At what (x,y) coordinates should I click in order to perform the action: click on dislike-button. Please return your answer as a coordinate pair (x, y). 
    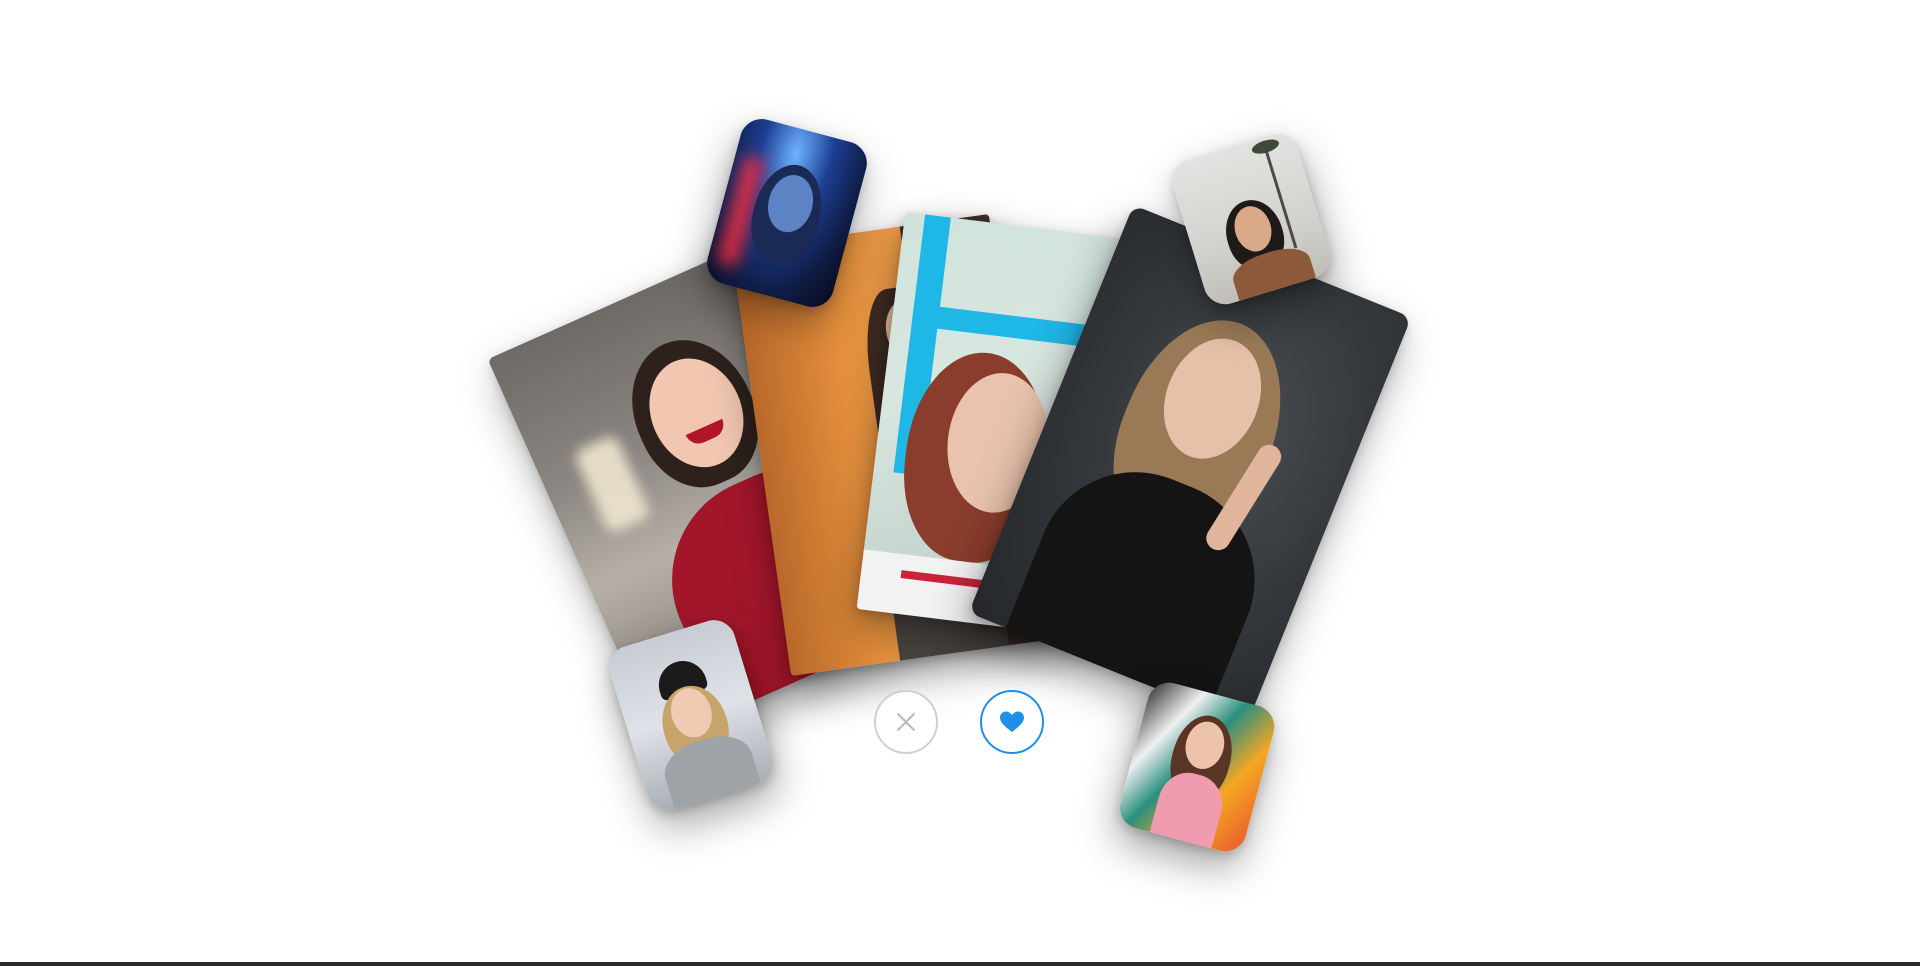
    Looking at the image, I should click on (906, 722).